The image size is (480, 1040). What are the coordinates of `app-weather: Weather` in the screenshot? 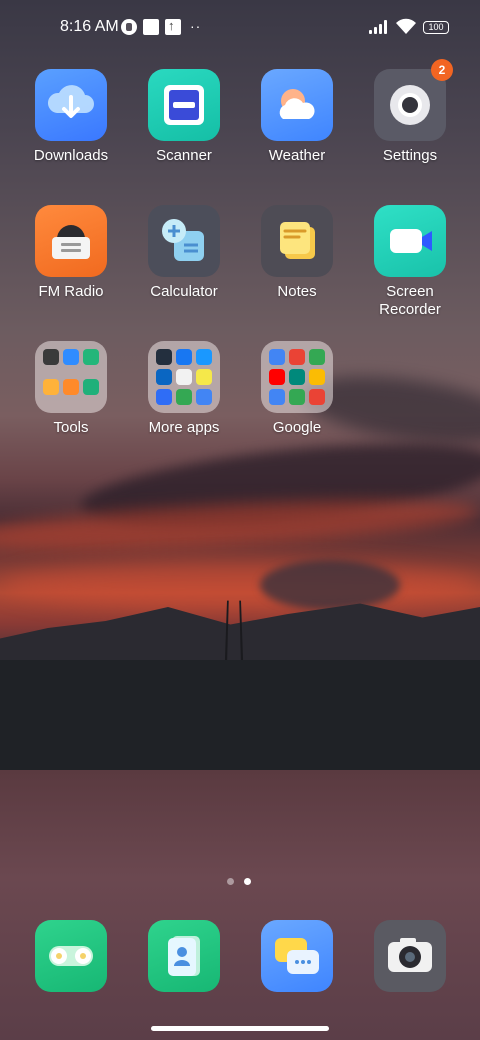 It's located at (297, 117).